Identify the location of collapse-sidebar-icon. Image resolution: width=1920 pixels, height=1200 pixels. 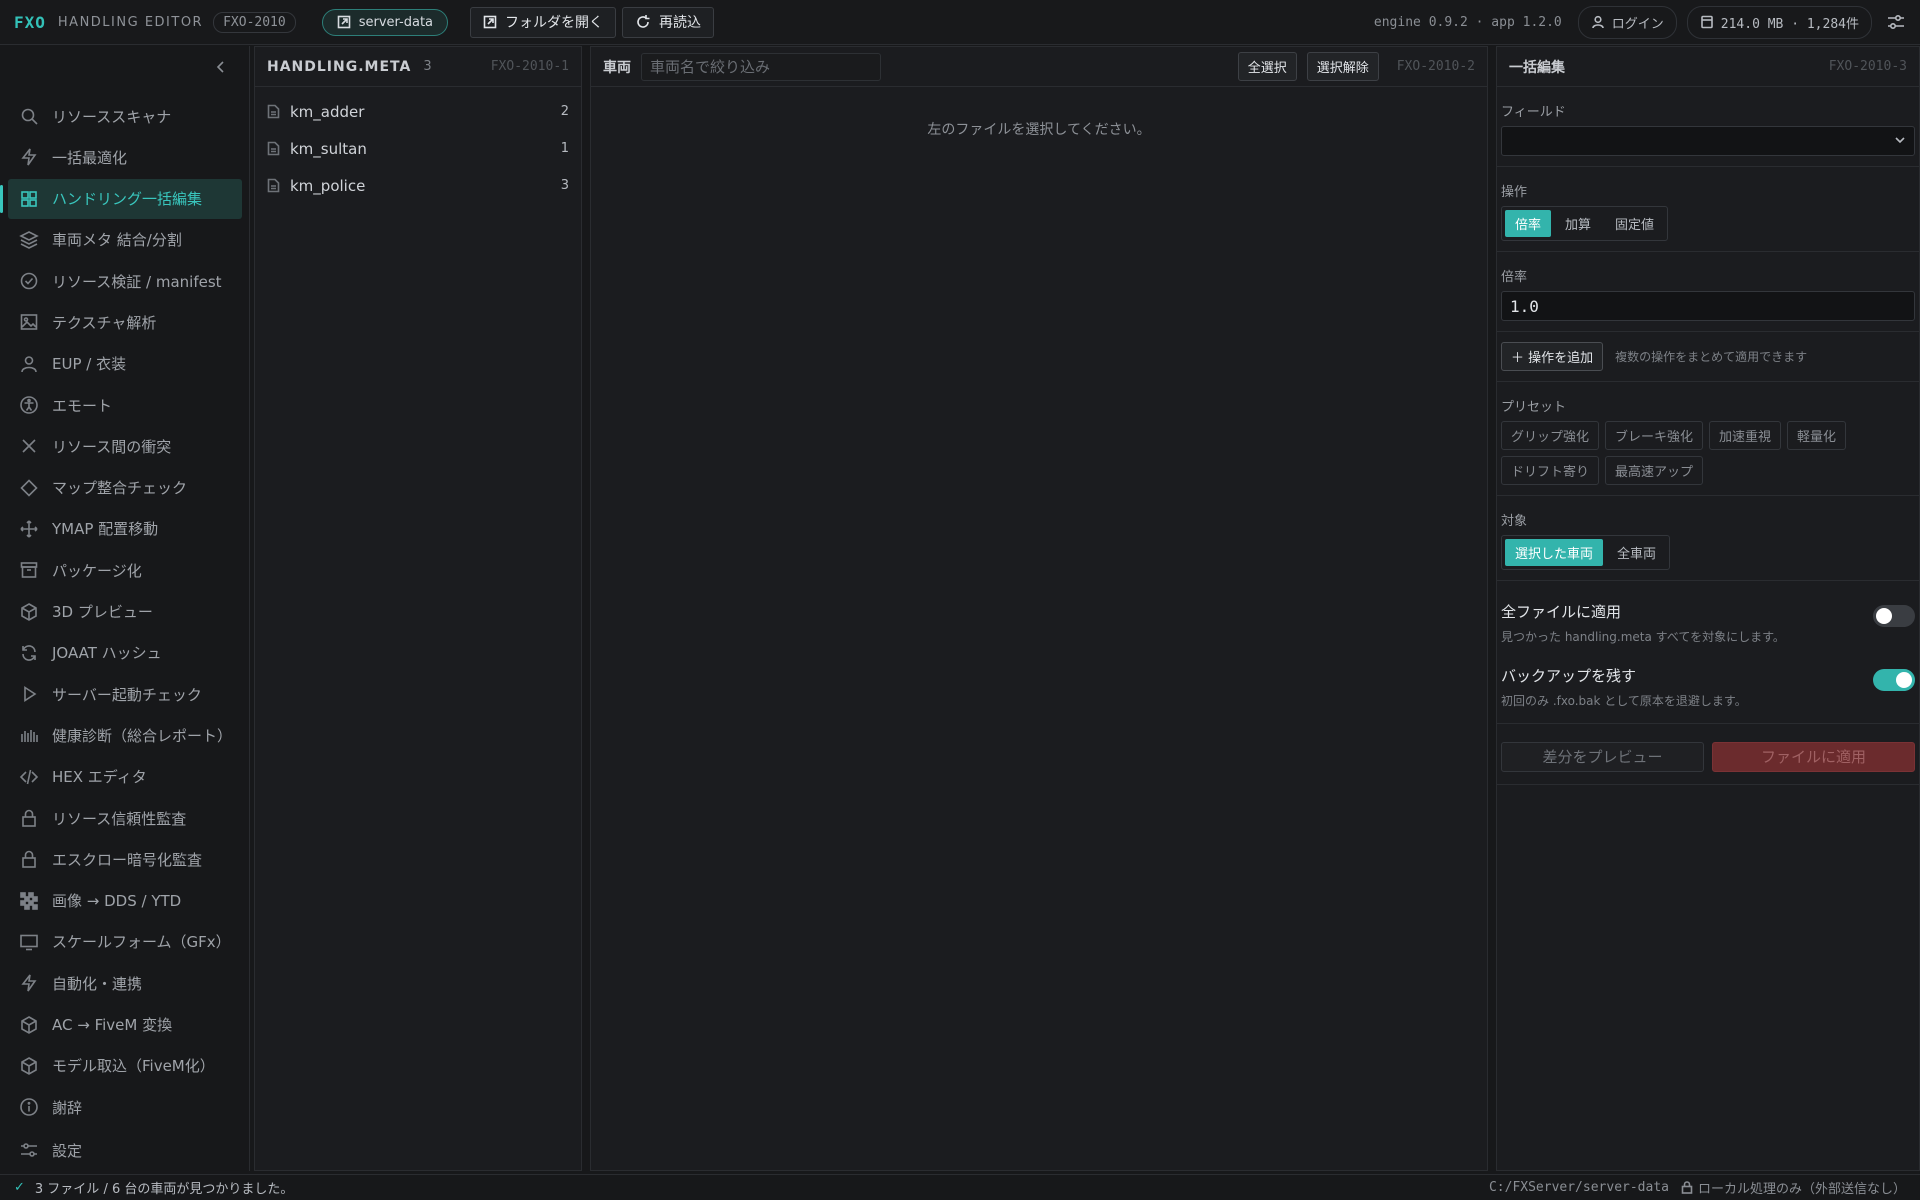
(221, 67).